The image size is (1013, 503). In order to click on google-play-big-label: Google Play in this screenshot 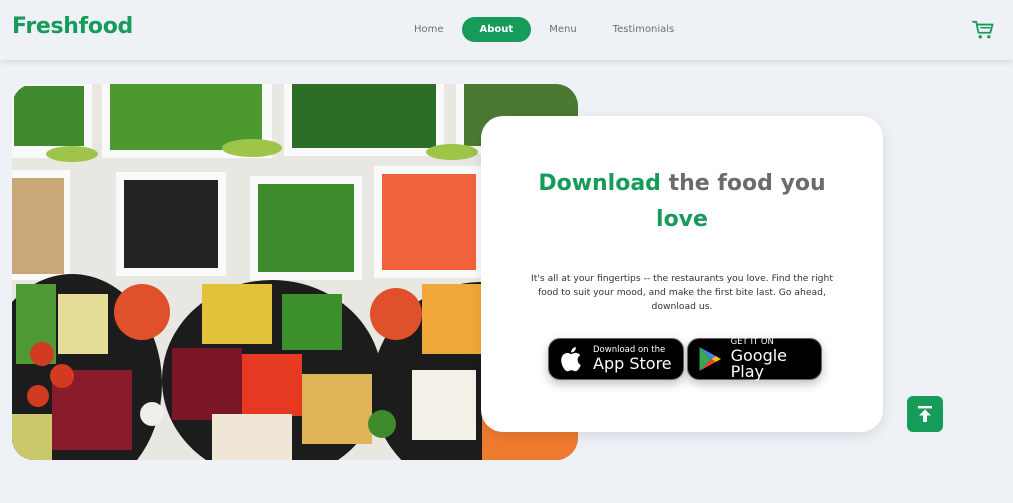, I will do `click(759, 364)`.